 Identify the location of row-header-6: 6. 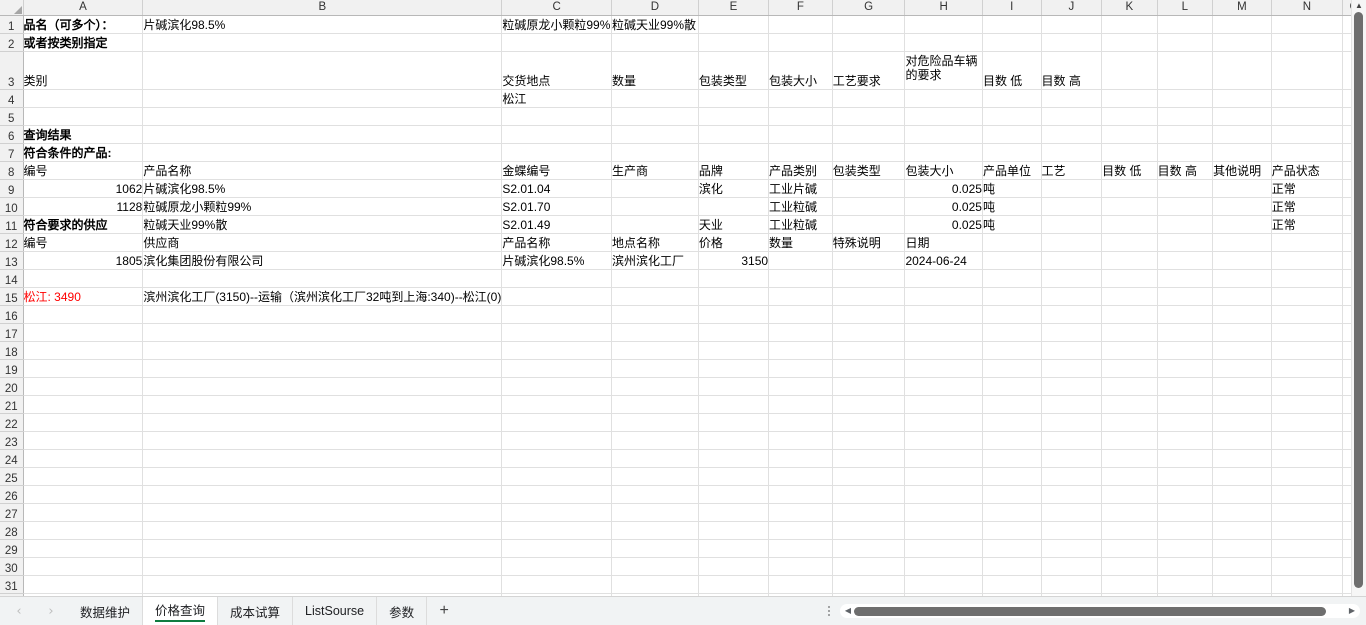
(12, 134).